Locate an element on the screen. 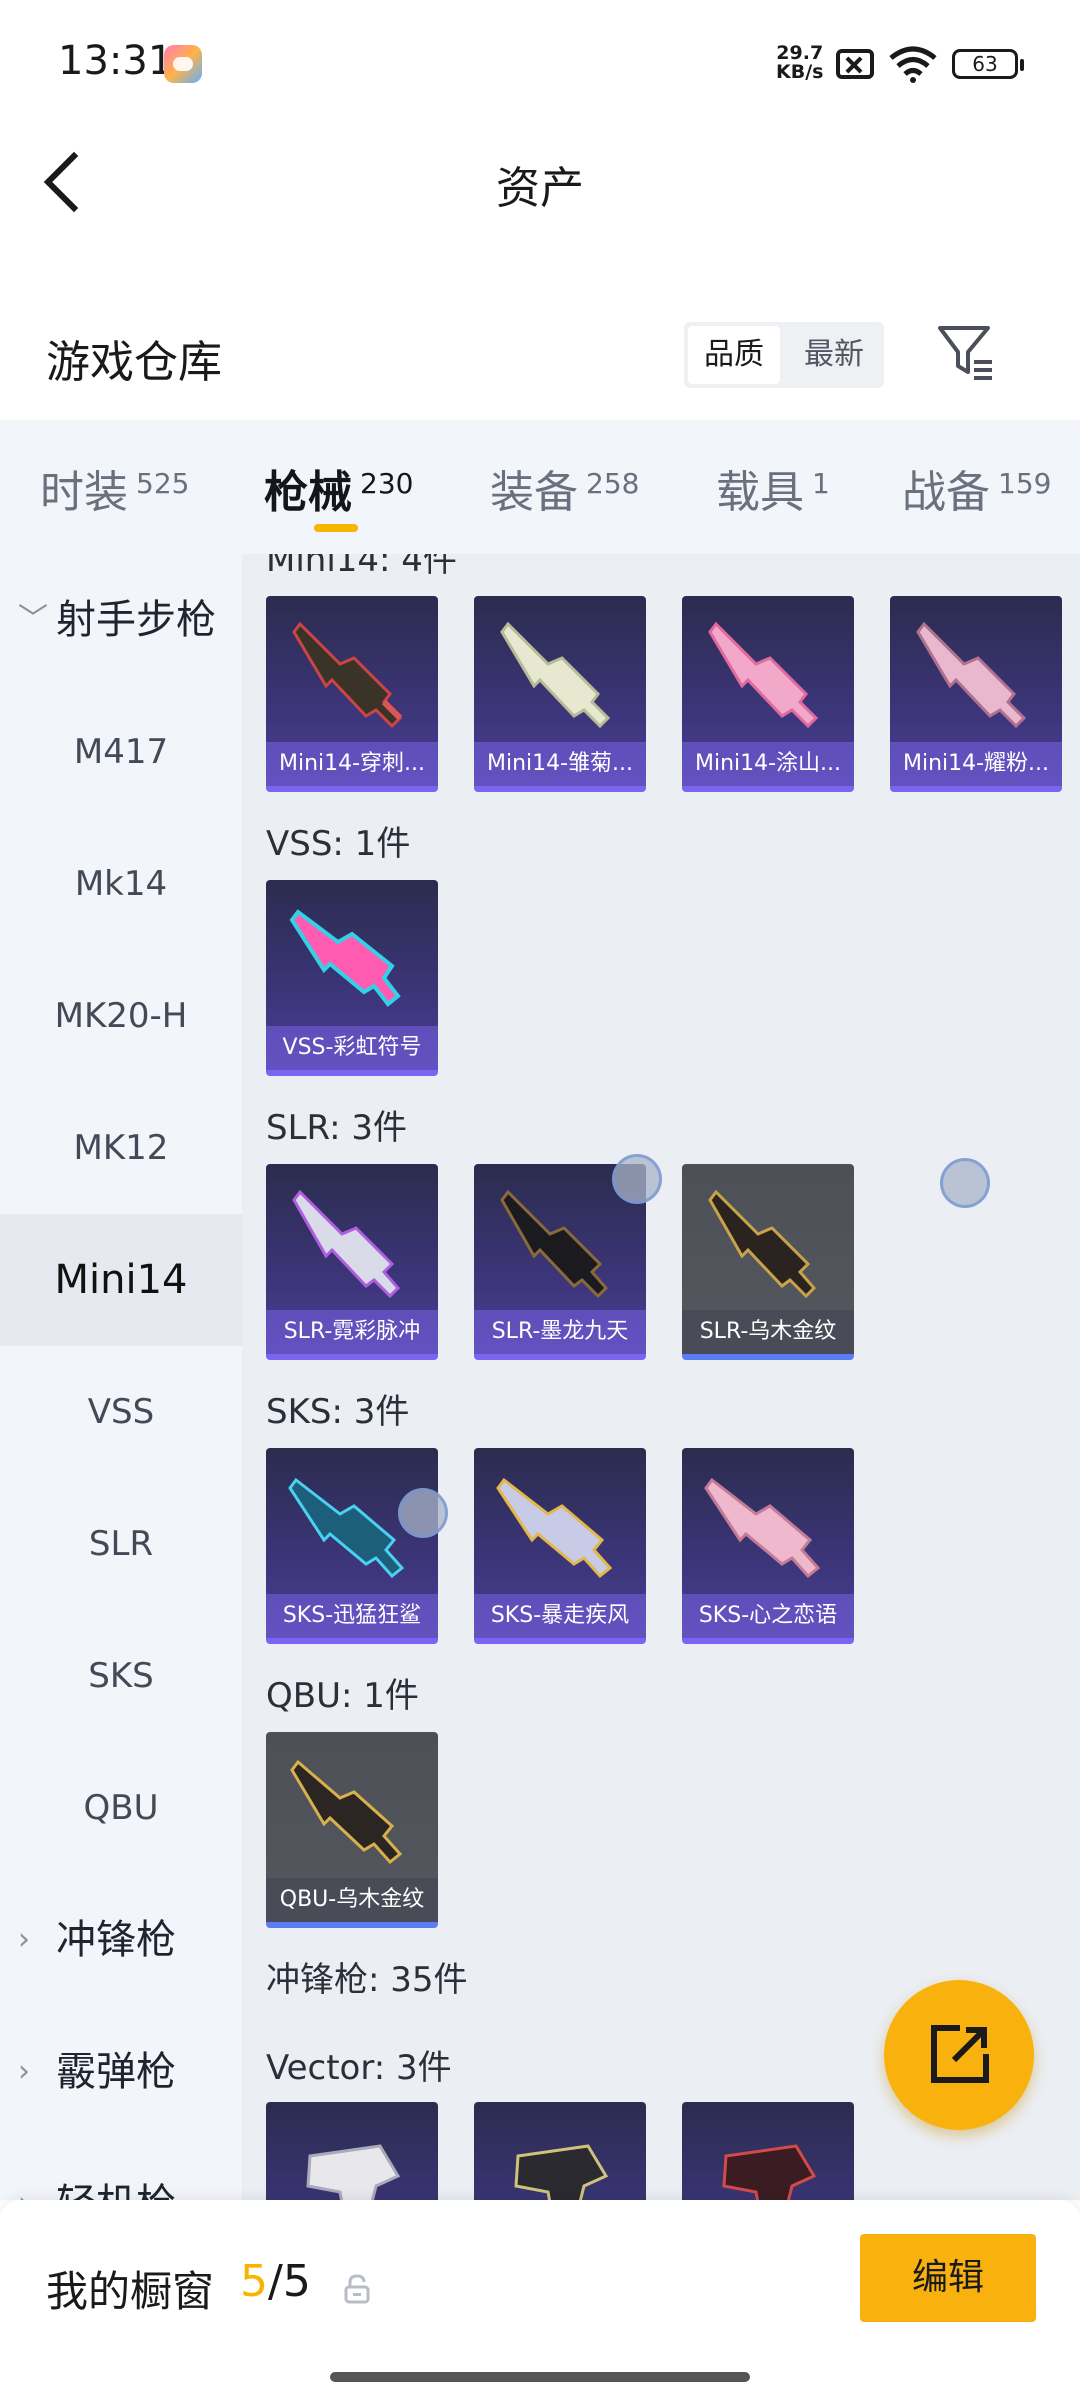  sidebar-item-mk14: Mk14 is located at coordinates (121, 884).